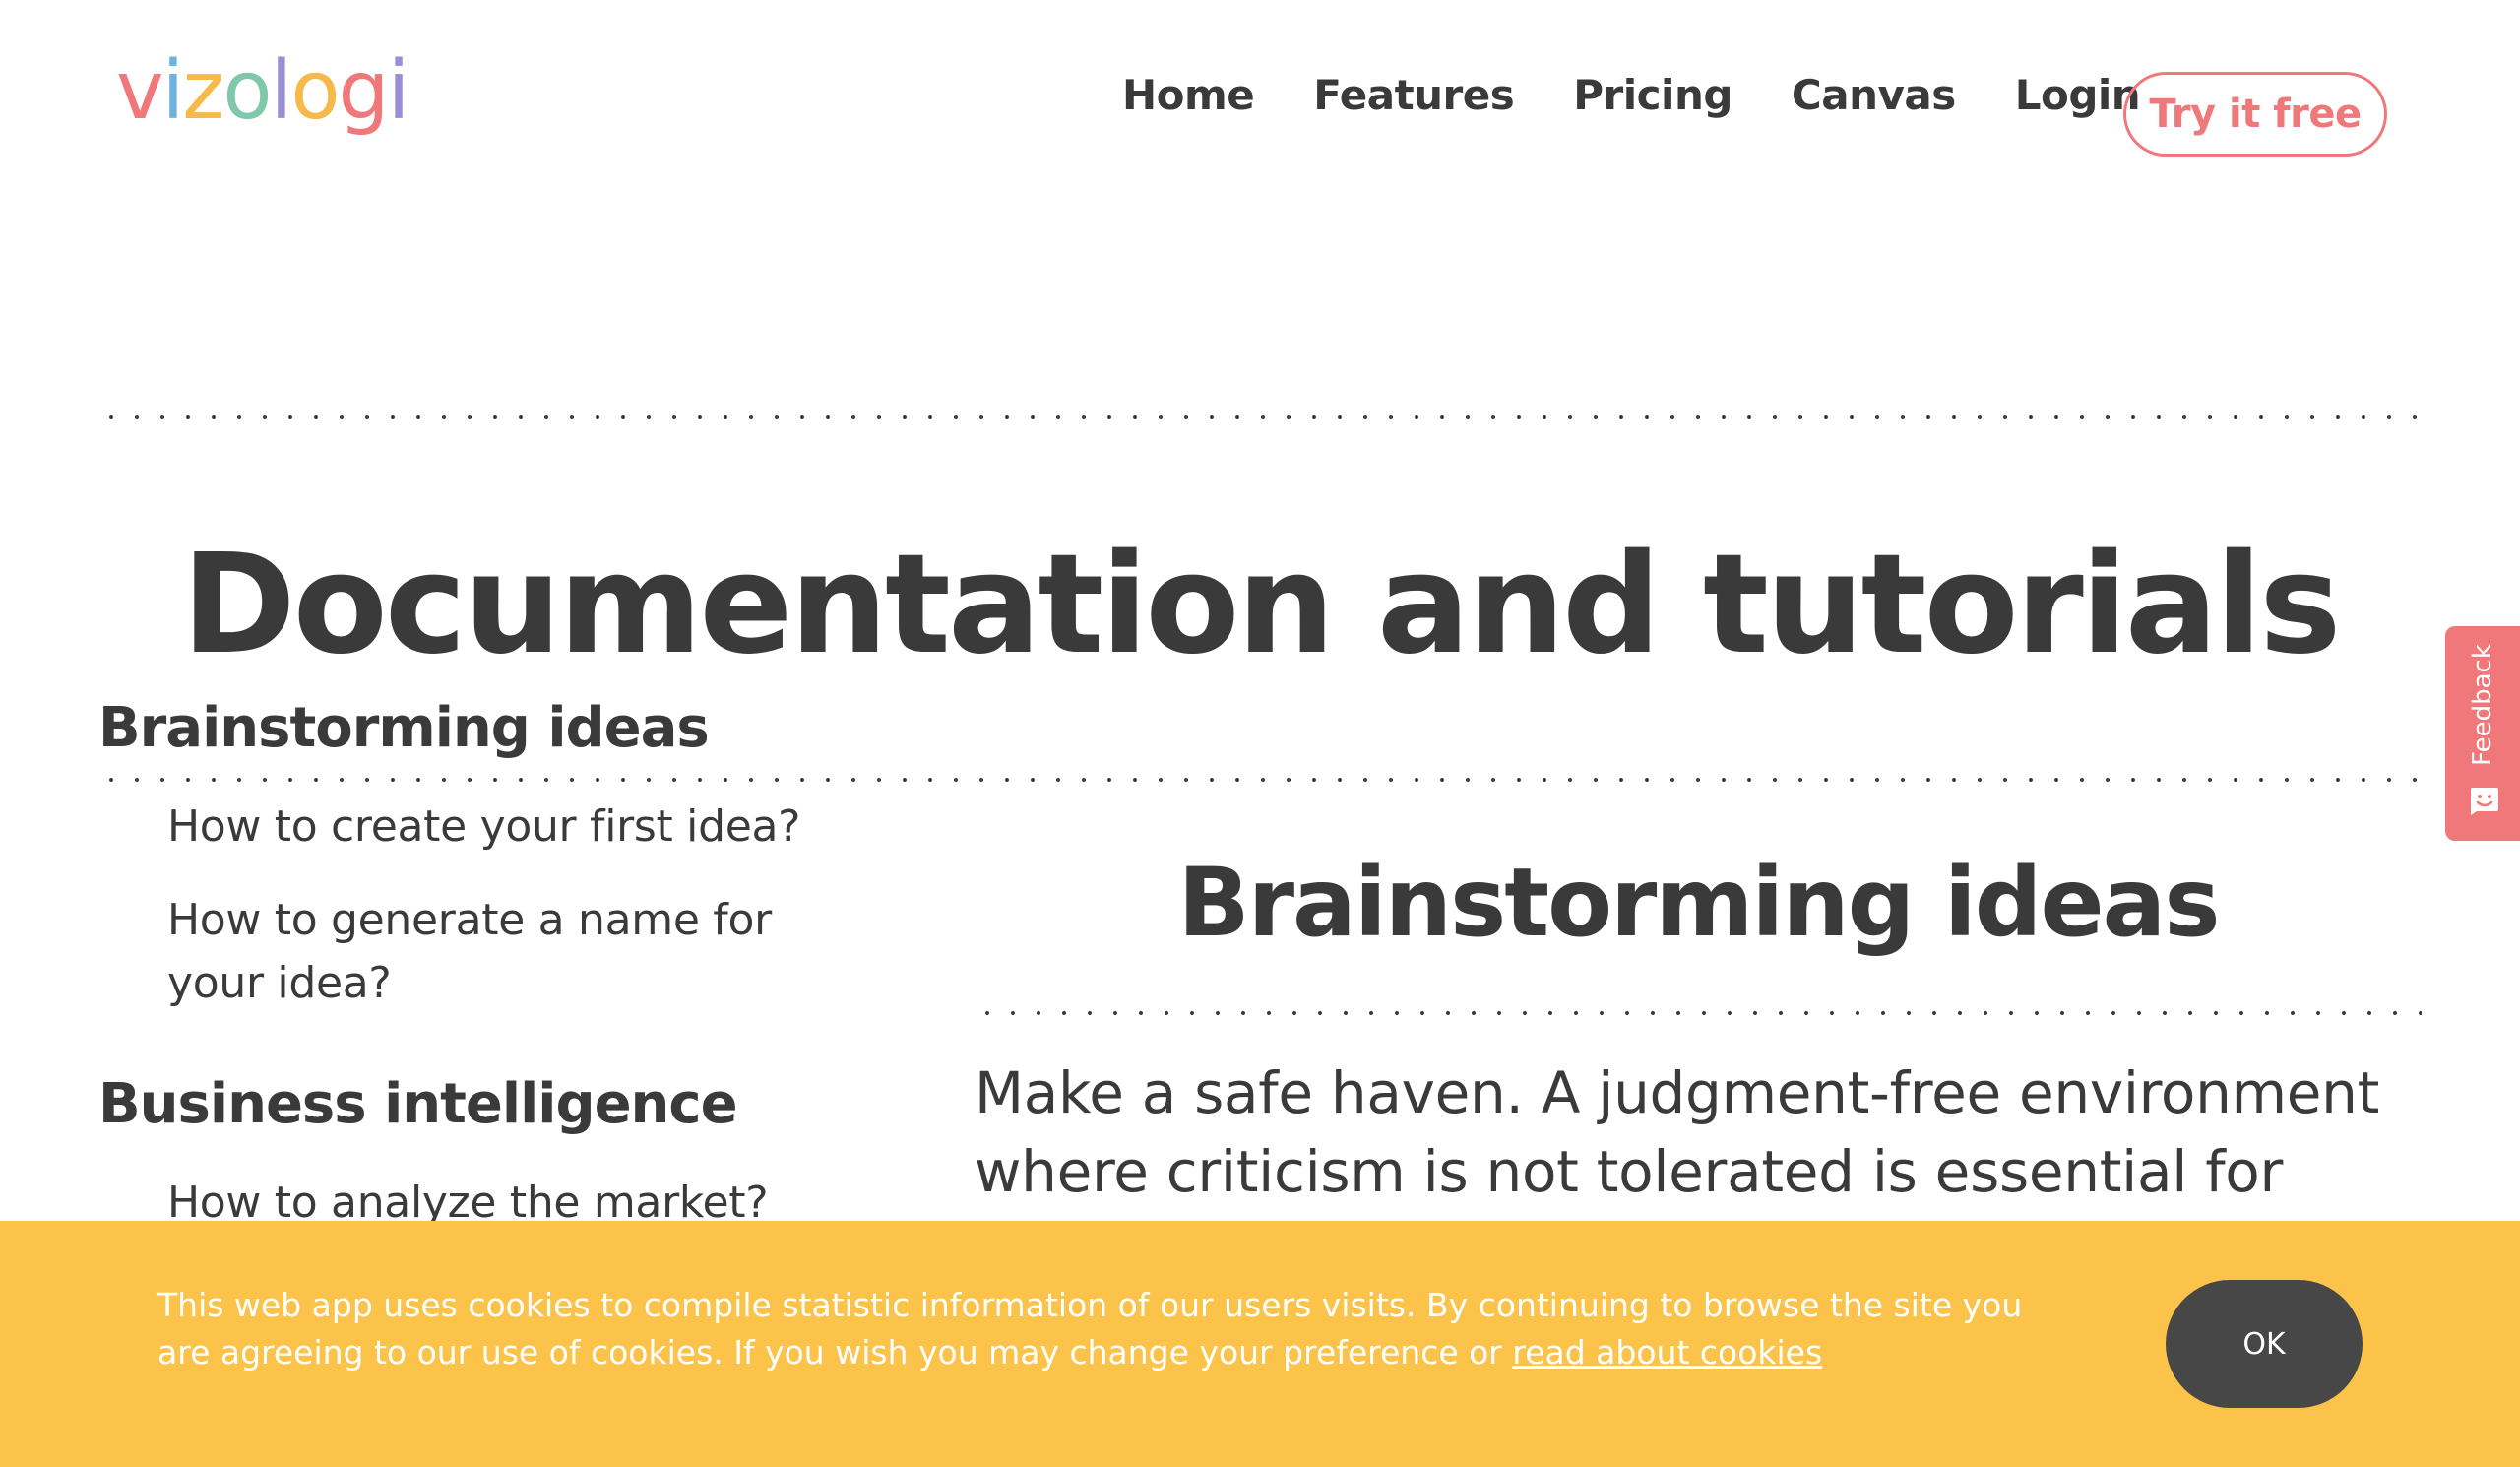 The width and height of the screenshot is (2520, 1467). I want to click on read-about-cookies-link: read about cookies, so click(1667, 1352).